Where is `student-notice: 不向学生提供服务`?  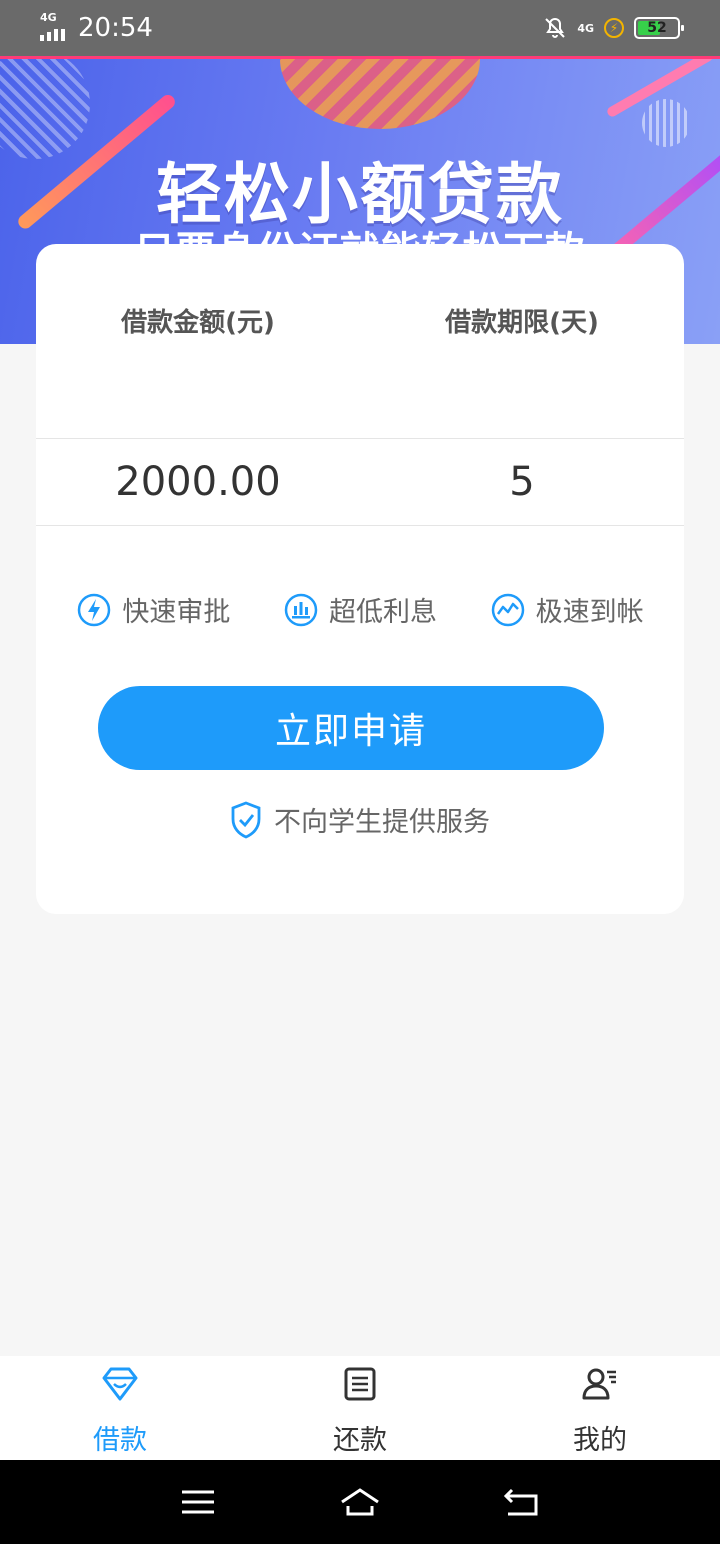 student-notice: 不向学生提供服务 is located at coordinates (360, 819).